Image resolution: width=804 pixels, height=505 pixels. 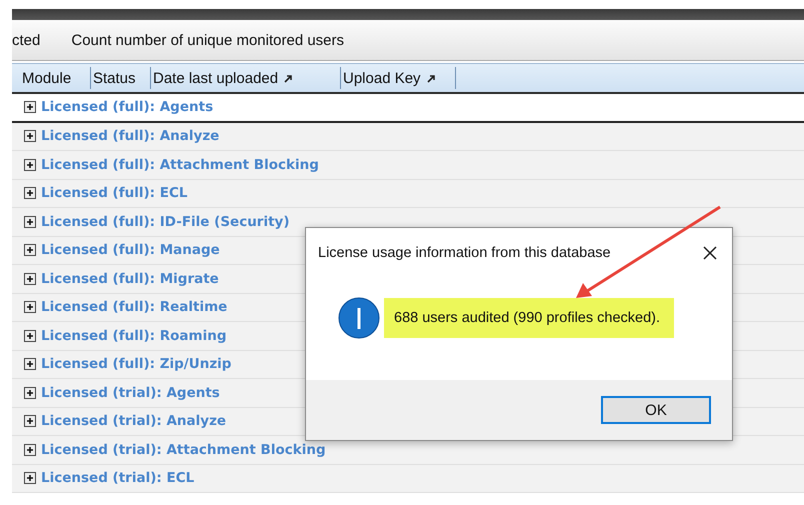 What do you see at coordinates (130, 250) in the screenshot?
I see `category-label: Licensed (full): Manage` at bounding box center [130, 250].